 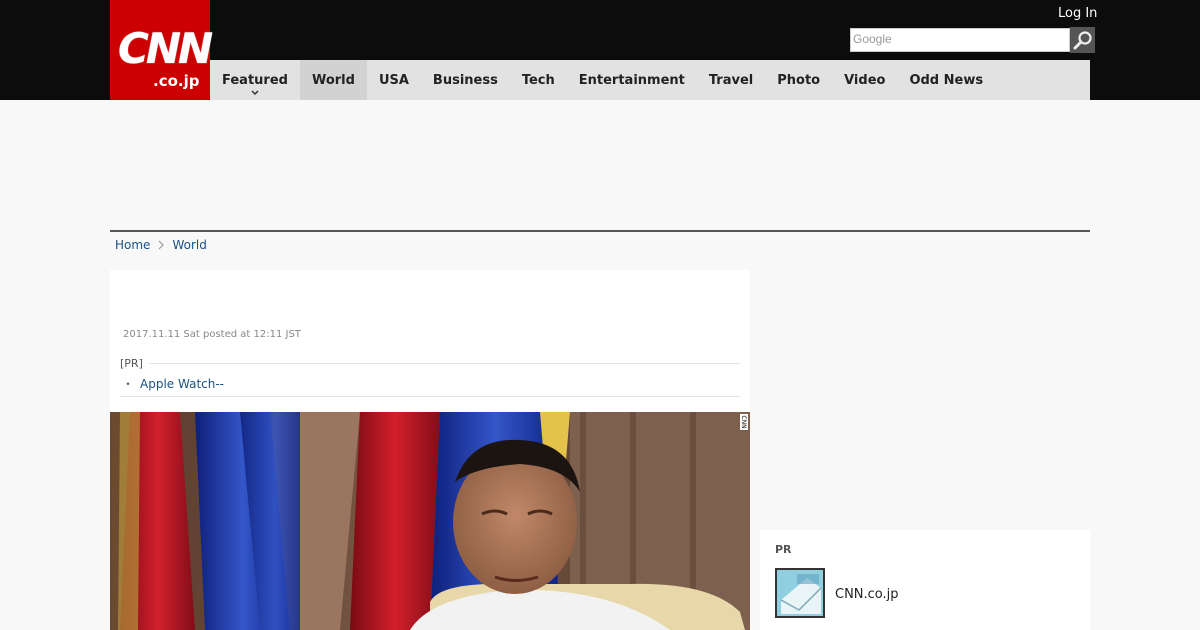 I want to click on nav-item-label: Video, so click(x=865, y=80).